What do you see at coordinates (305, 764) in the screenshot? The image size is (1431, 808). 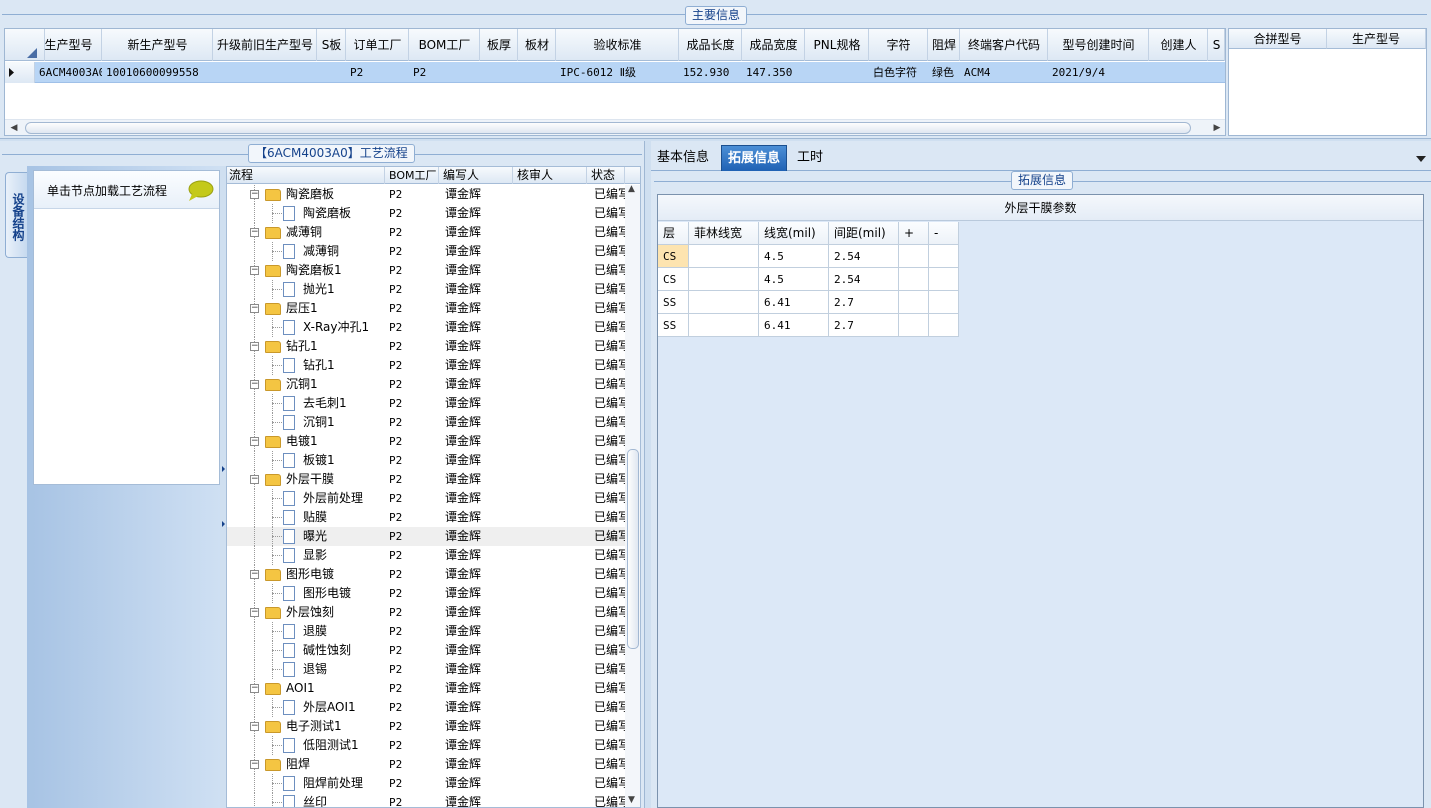 I see `tree-node: − 阻焊` at bounding box center [305, 764].